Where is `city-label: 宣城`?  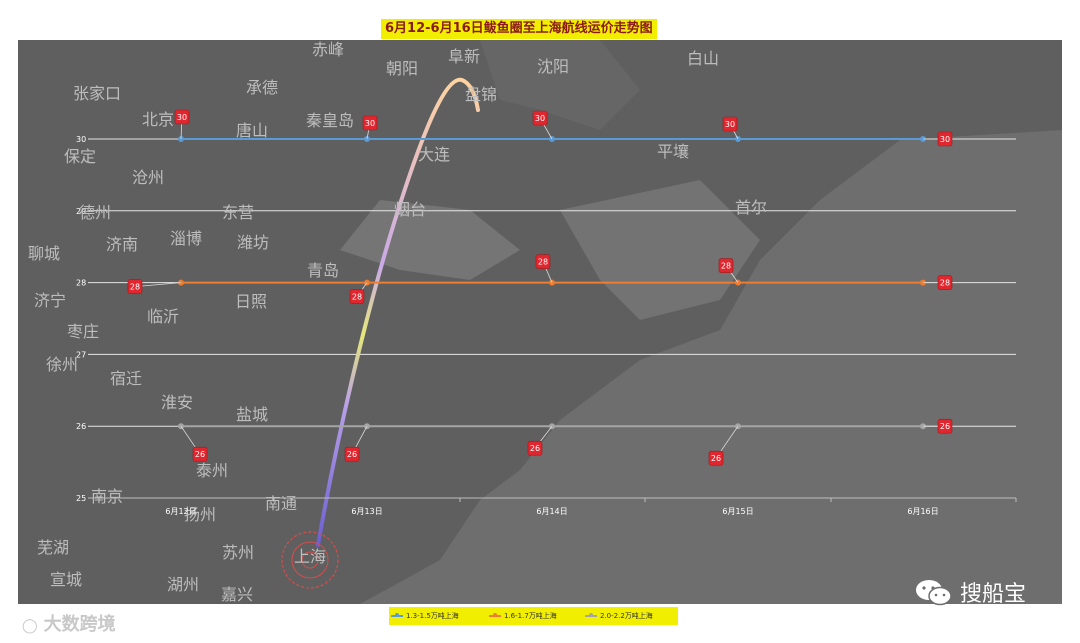
city-label: 宣城 is located at coordinates (66, 579).